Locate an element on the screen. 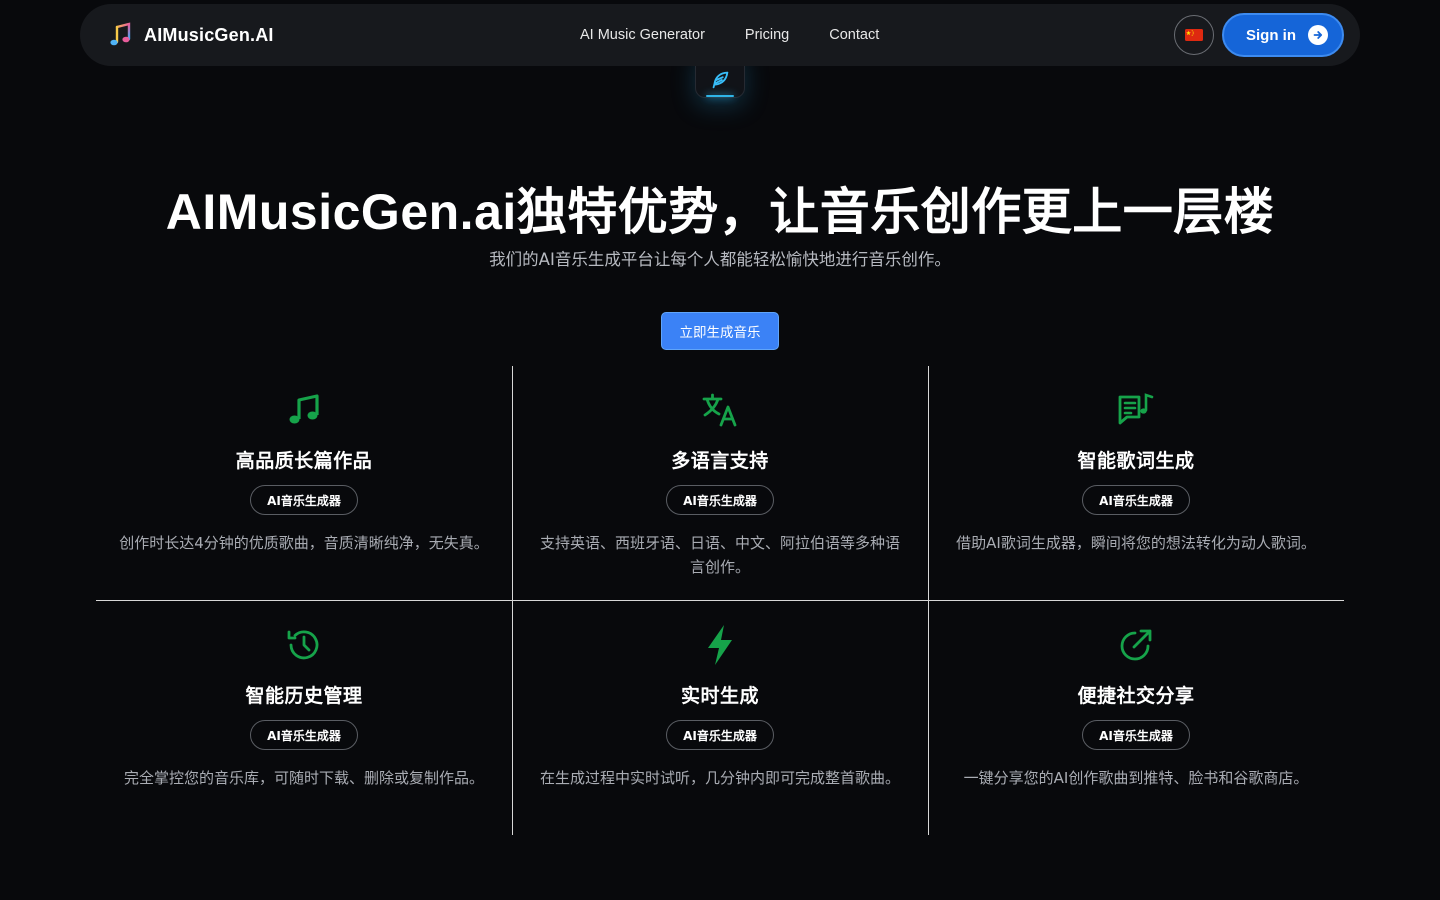 The height and width of the screenshot is (900, 1440). nav-link-contact: Contact is located at coordinates (854, 35).